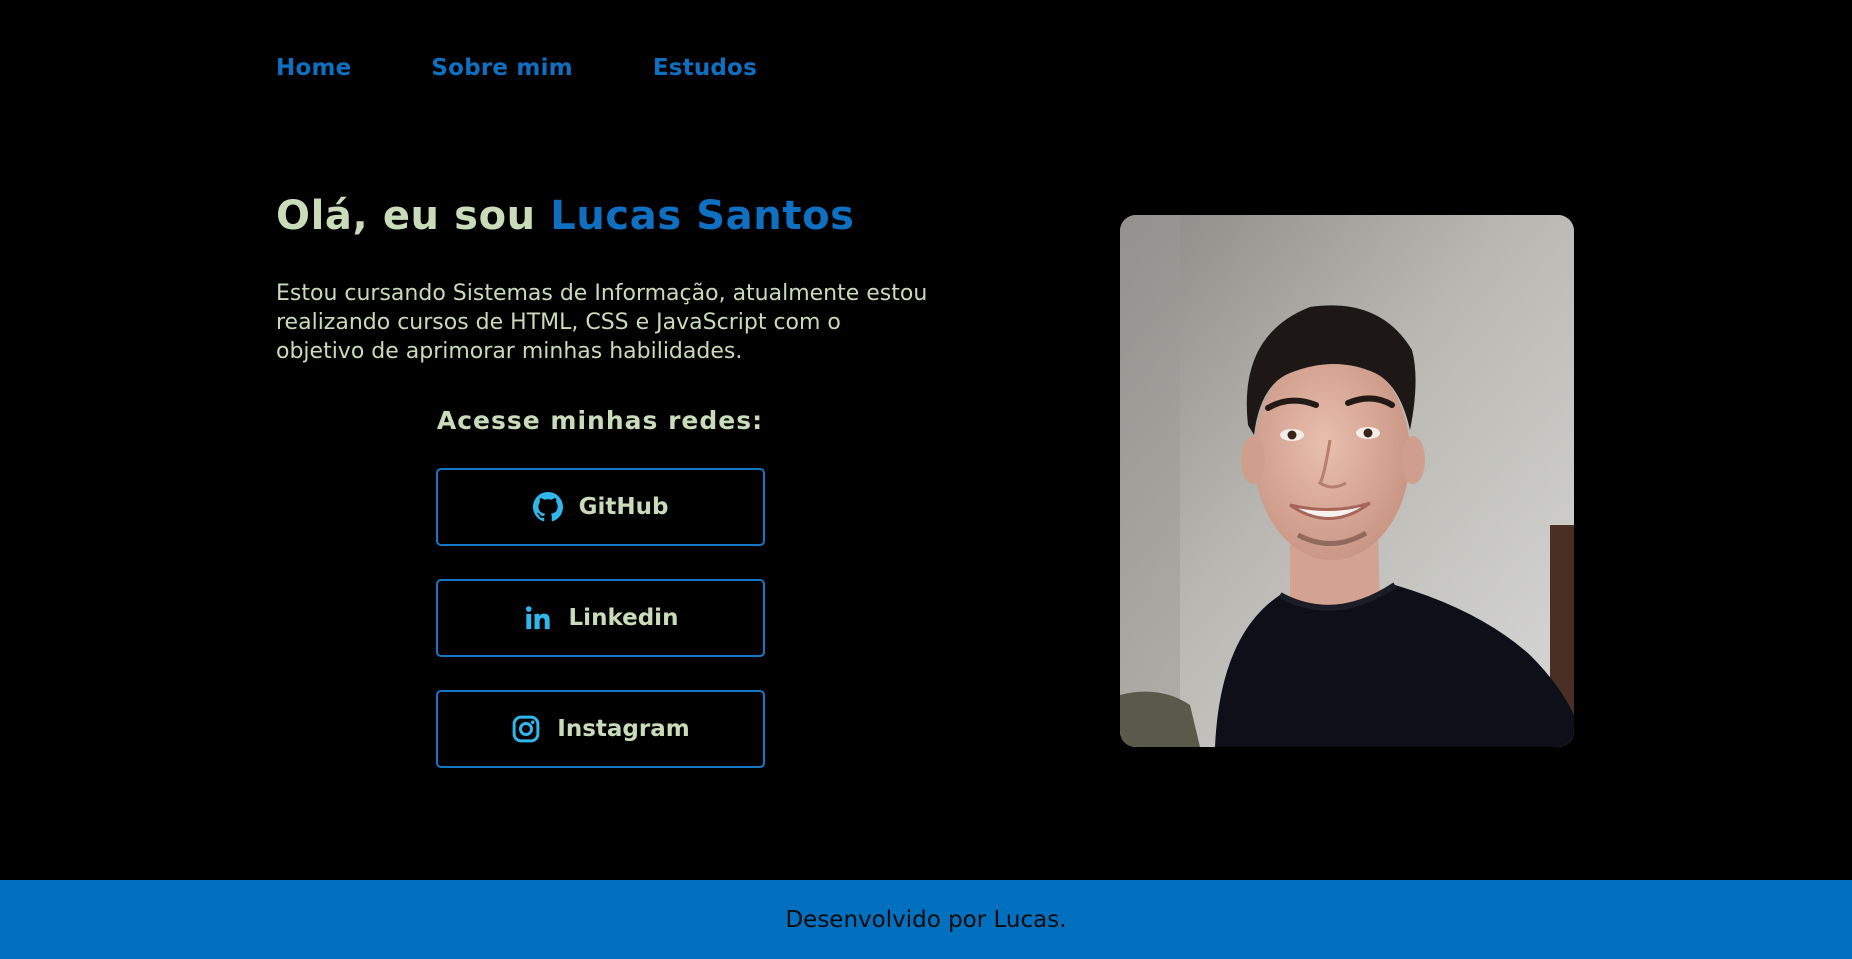 The width and height of the screenshot is (1852, 959). What do you see at coordinates (1347, 481) in the screenshot?
I see `profile-photo` at bounding box center [1347, 481].